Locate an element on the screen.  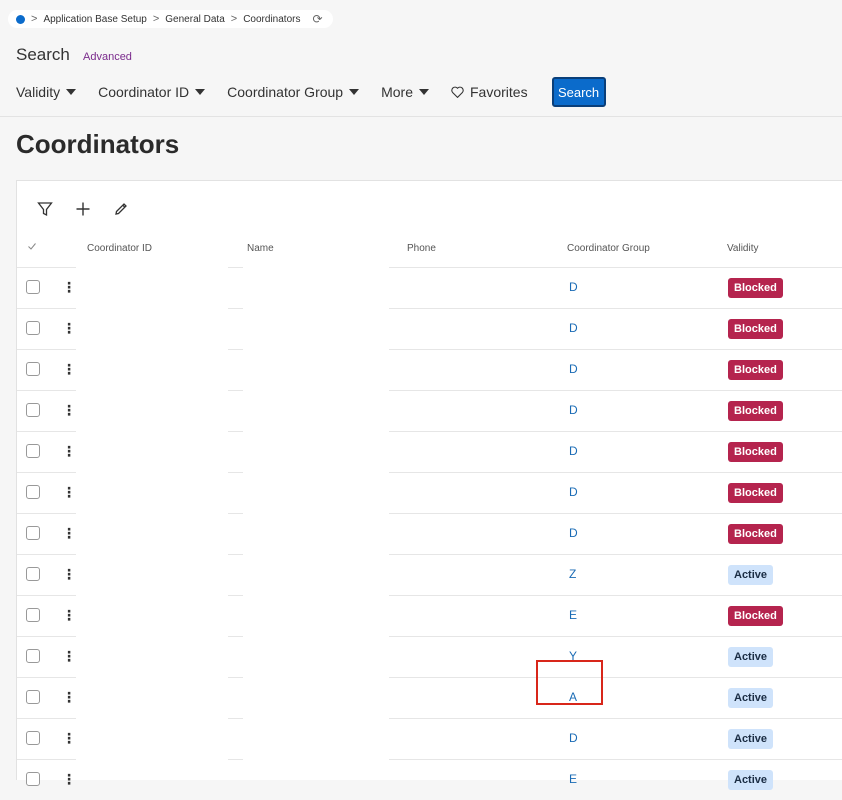
refresh-icon: ⟳ is located at coordinates (317, 19).